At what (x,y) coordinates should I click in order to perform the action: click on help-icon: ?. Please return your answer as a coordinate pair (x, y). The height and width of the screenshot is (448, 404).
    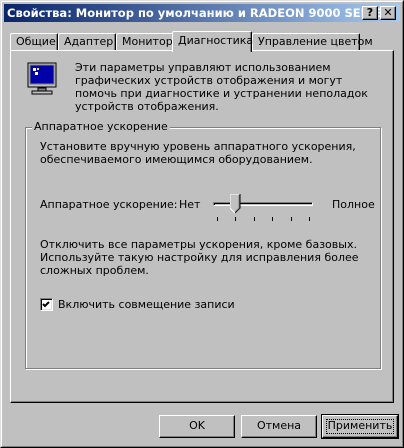
    Looking at the image, I should click on (370, 12).